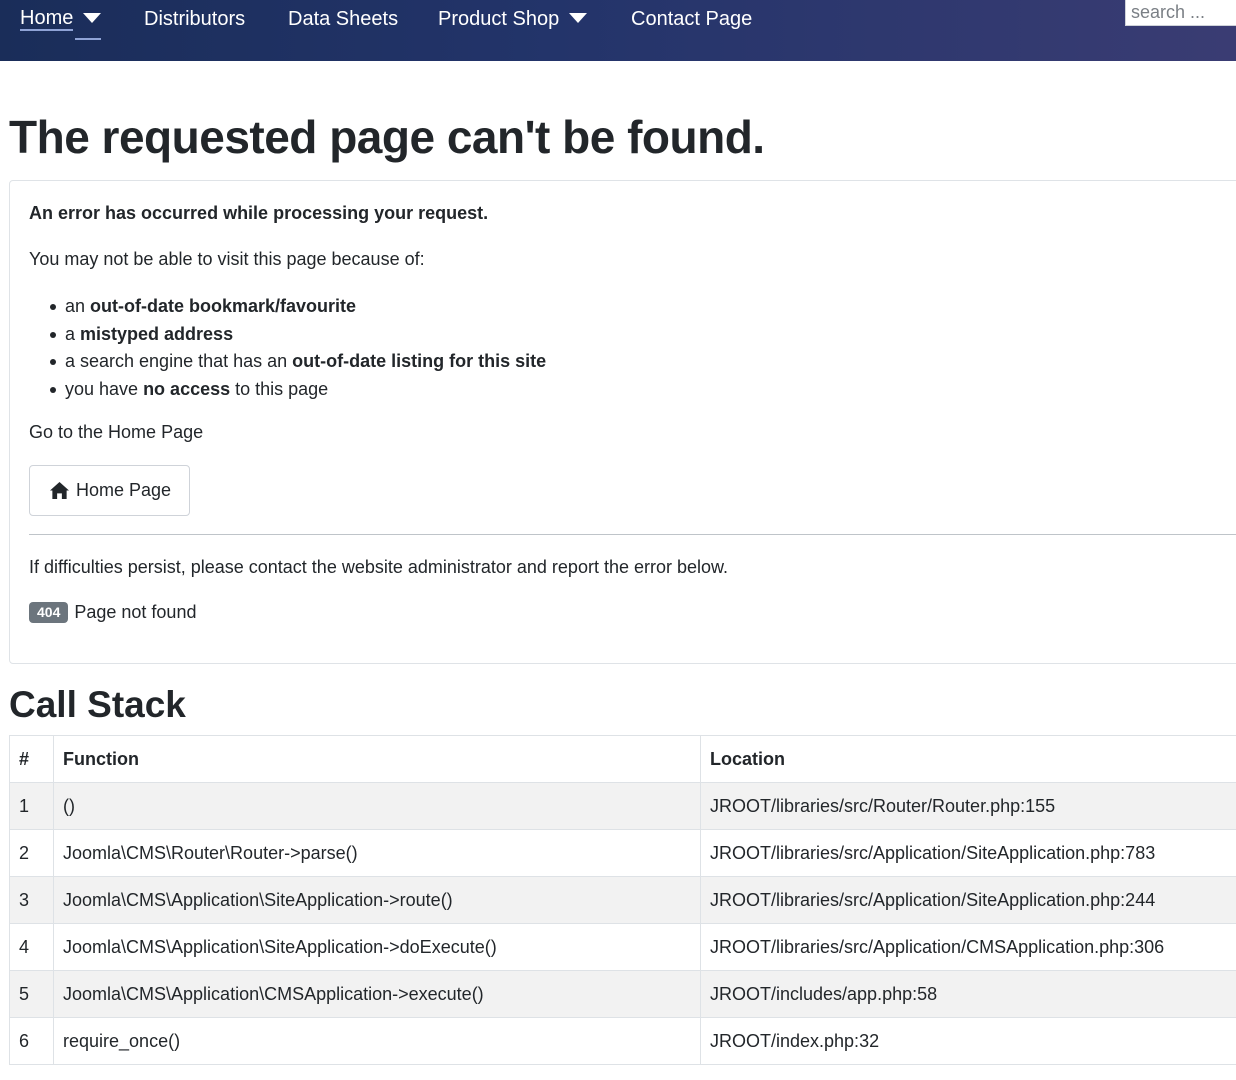  What do you see at coordinates (377, 806) in the screenshot?
I see `cell-function: ()` at bounding box center [377, 806].